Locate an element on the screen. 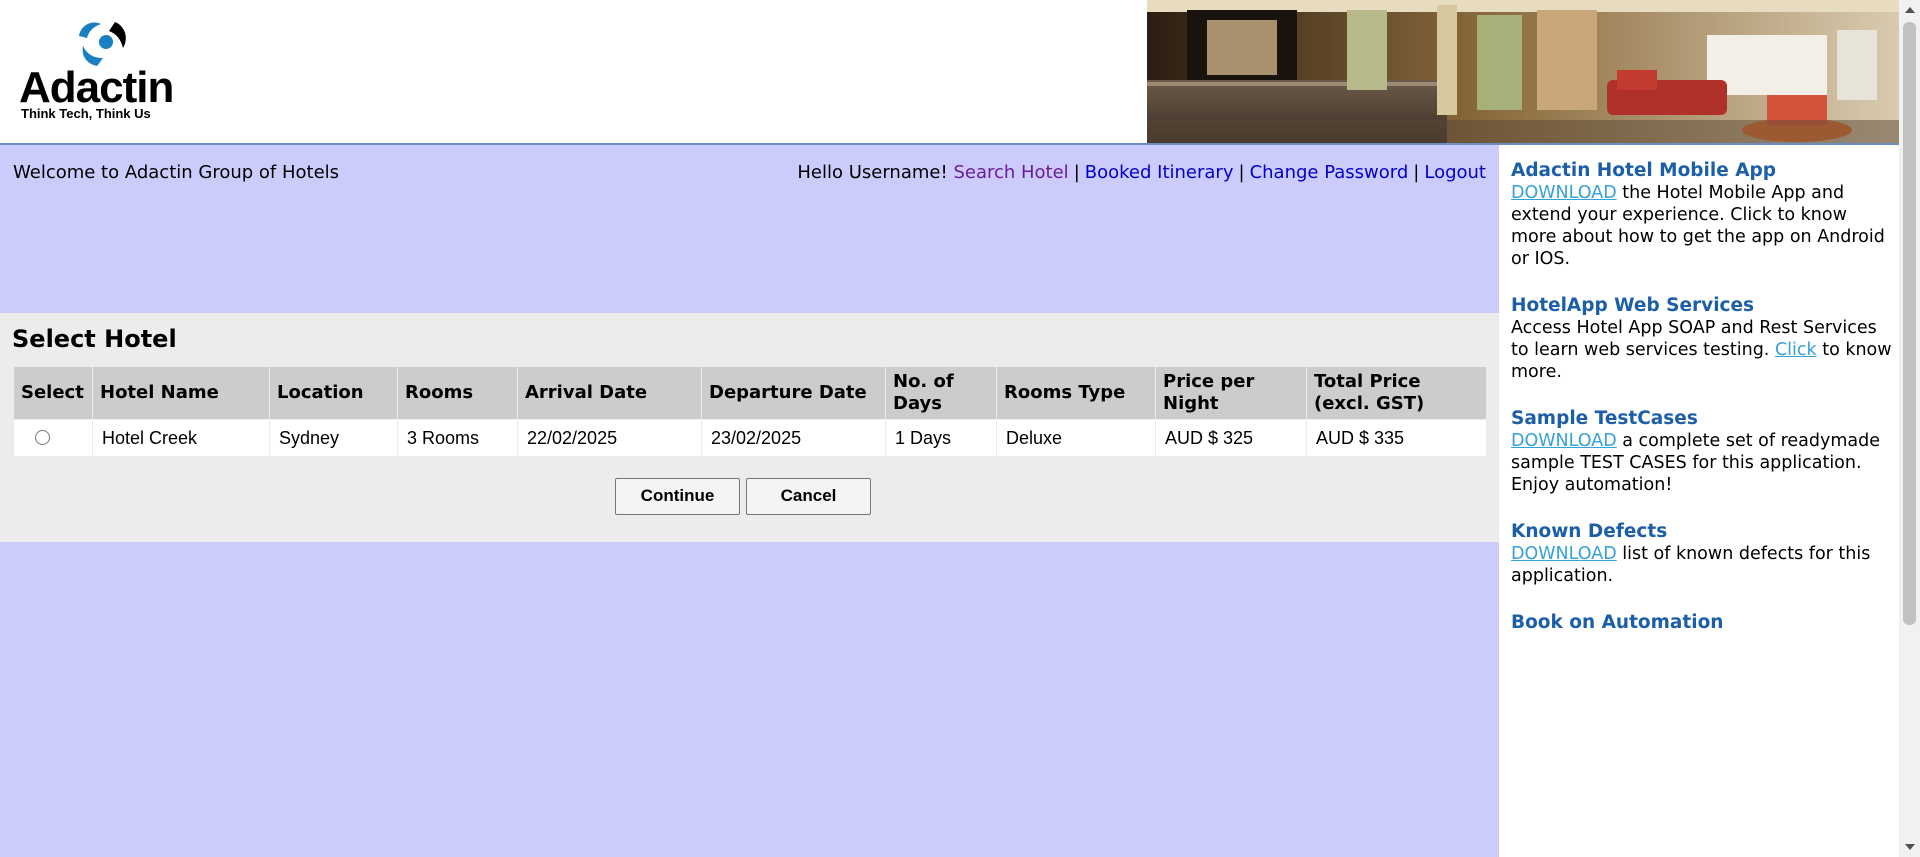 This screenshot has width=1920, height=857. booked-itinerary-link: Booked Itinerary is located at coordinates (1159, 172).